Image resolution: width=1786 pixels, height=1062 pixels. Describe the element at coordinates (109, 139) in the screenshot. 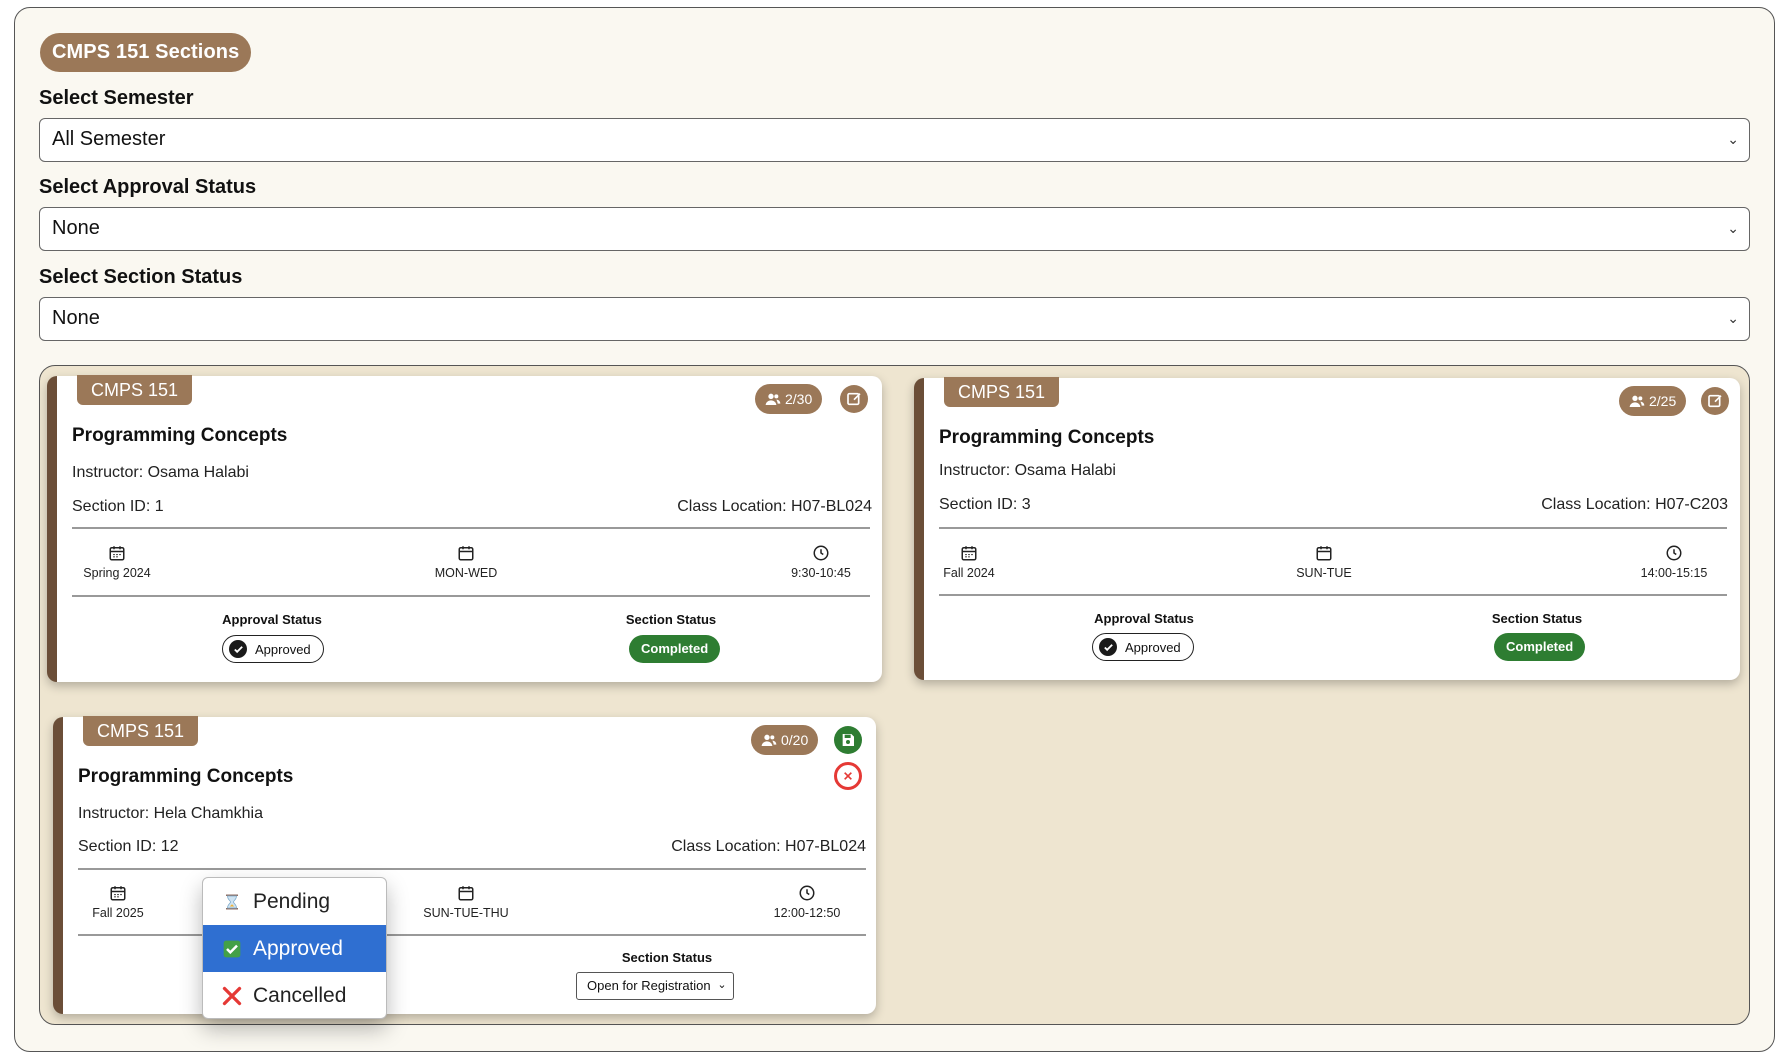

I see `semester-select-value: All Semester` at that location.